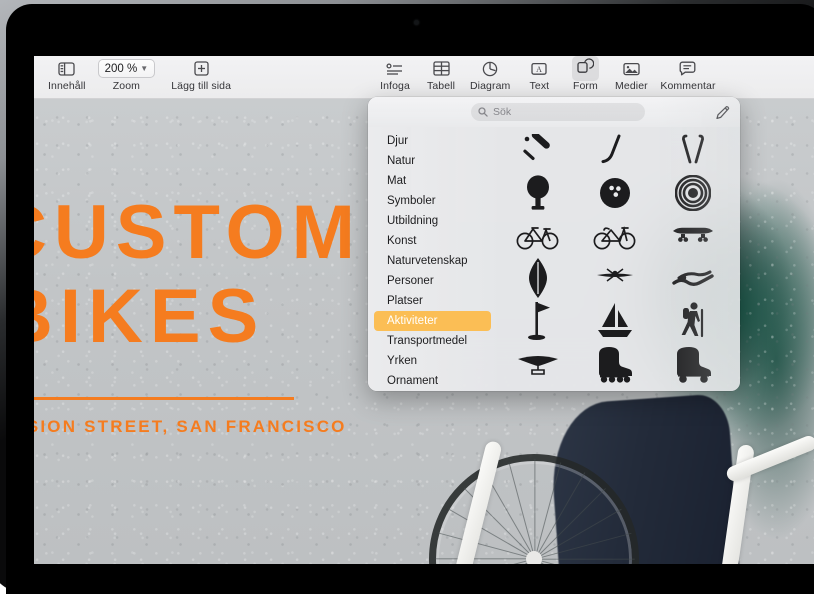 The height and width of the screenshot is (594, 814). What do you see at coordinates (395, 68) in the screenshot?
I see `insert-list-icon` at bounding box center [395, 68].